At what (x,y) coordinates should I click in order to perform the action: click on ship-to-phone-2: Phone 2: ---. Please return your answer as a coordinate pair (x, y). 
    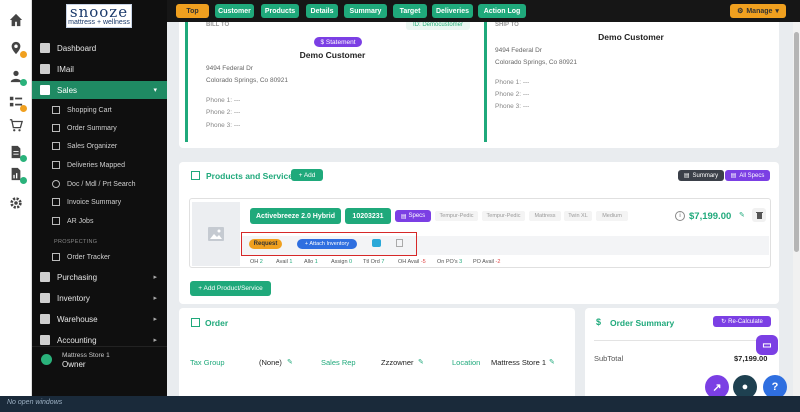
    Looking at the image, I should click on (512, 94).